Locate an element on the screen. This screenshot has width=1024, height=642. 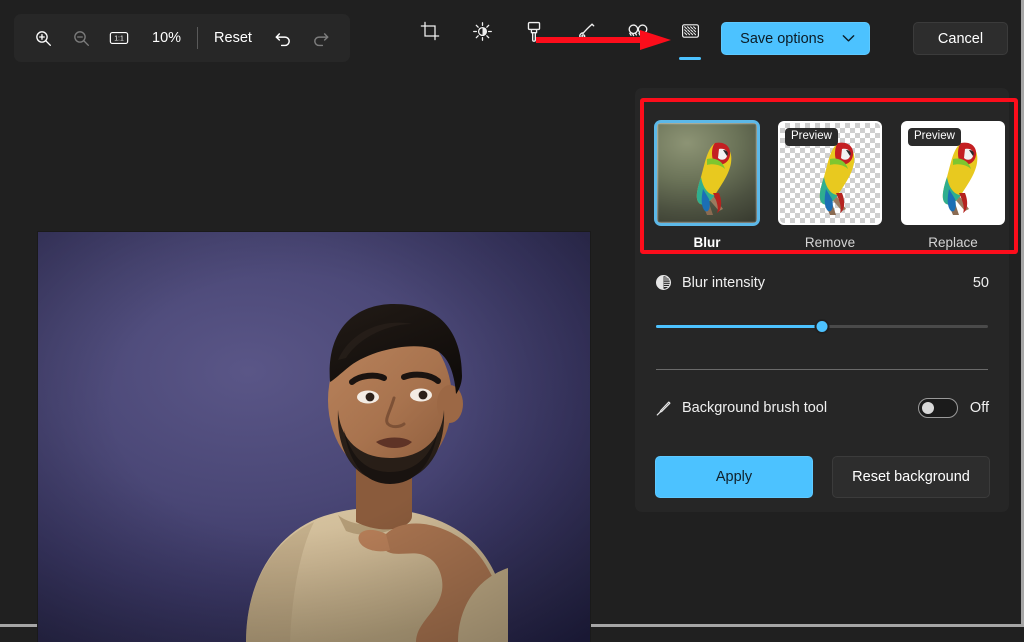
background-option-remove: Preview Remove is located at coordinates (830, 185).